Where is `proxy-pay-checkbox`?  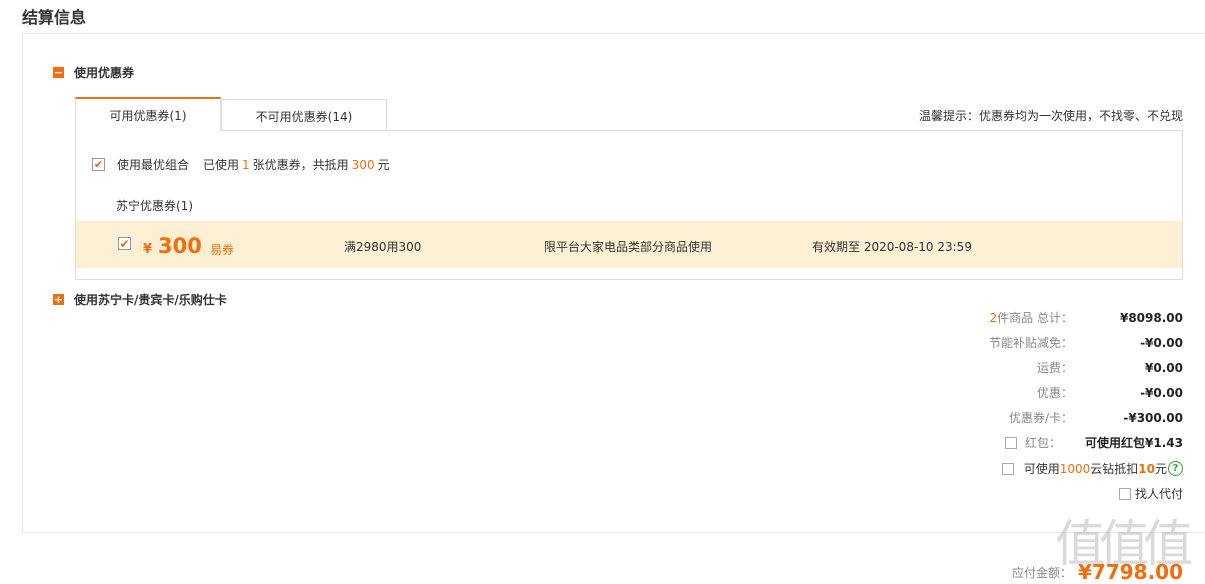 proxy-pay-checkbox is located at coordinates (1124, 493).